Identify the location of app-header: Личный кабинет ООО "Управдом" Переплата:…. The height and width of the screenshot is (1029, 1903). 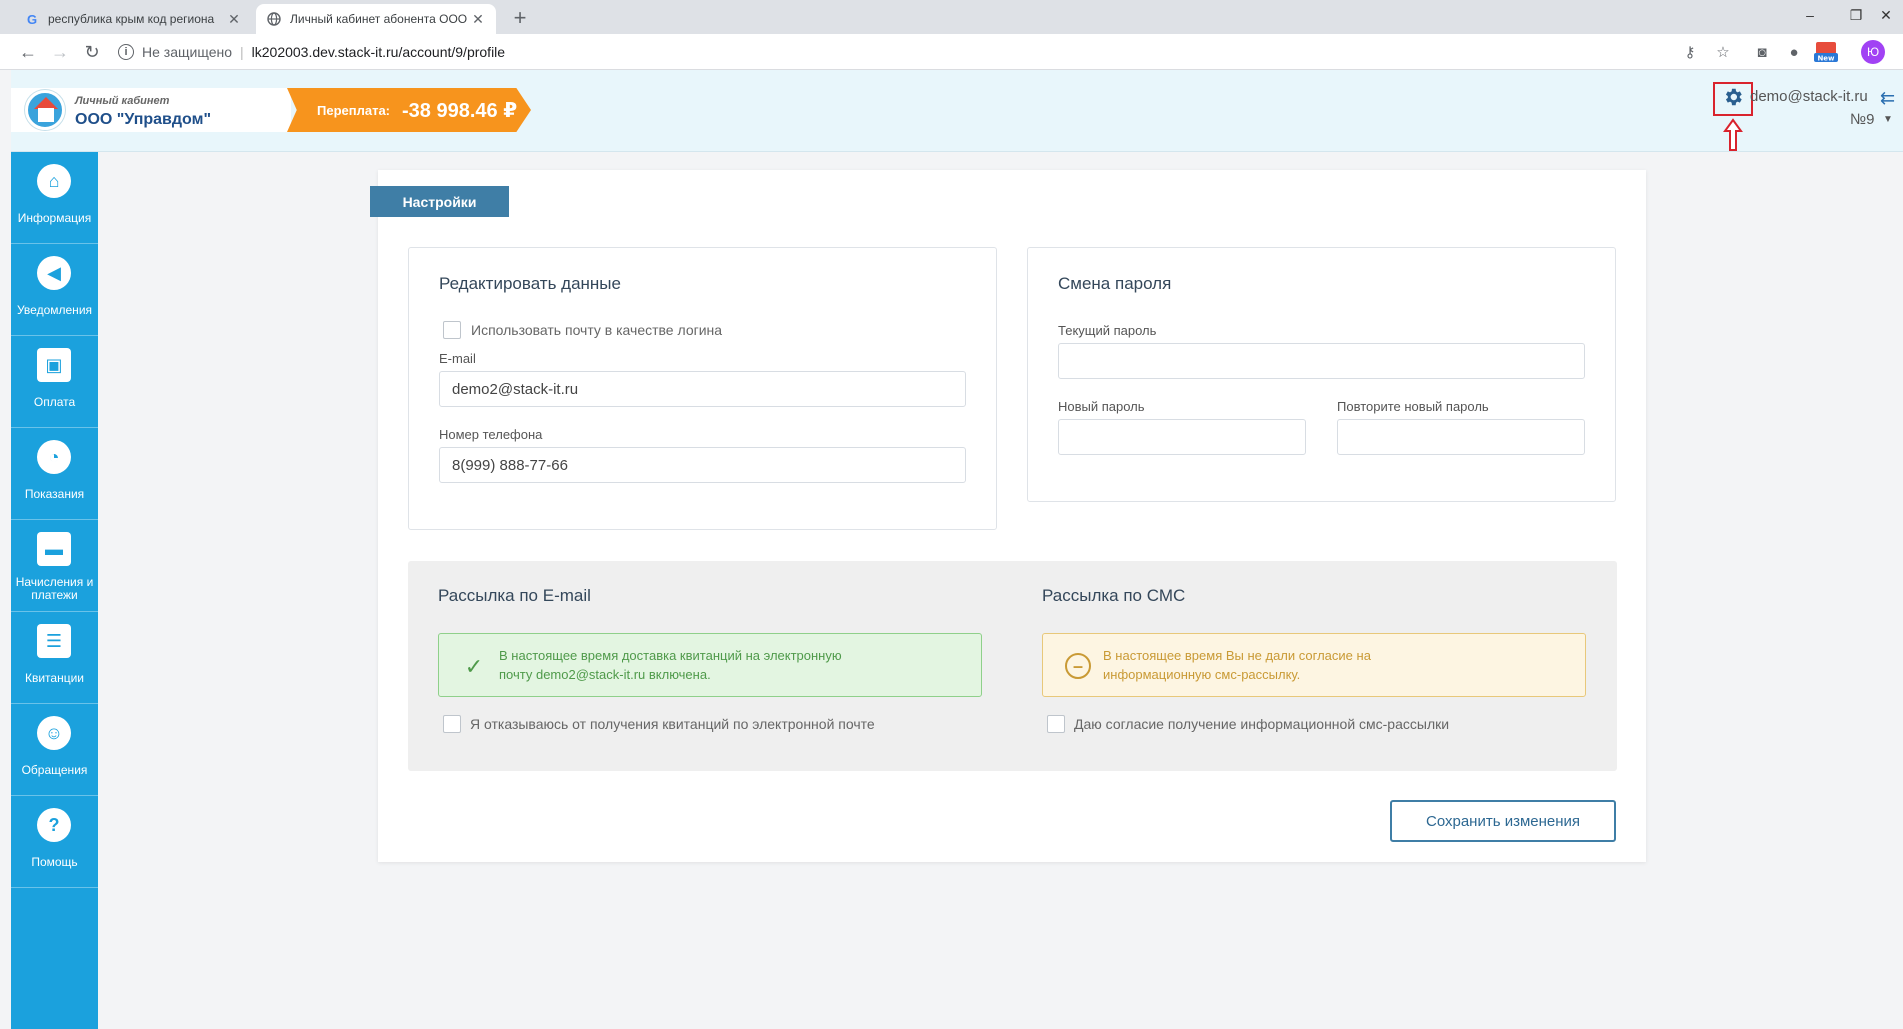
(957, 111).